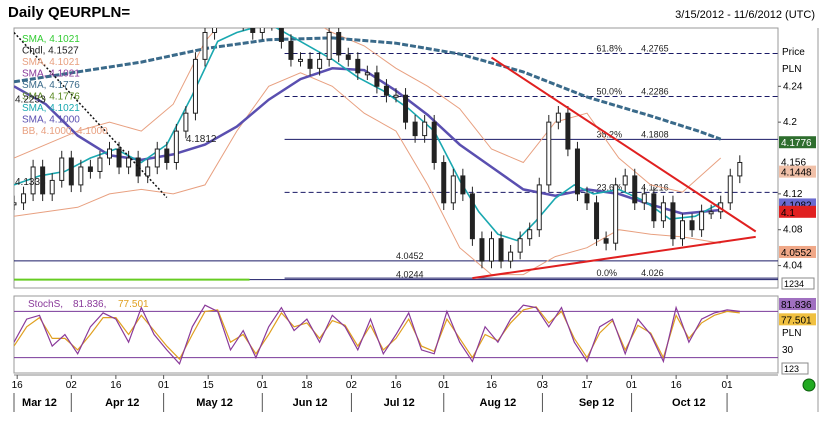 Image resolution: width=823 pixels, height=430 pixels. What do you see at coordinates (498, 403) in the screenshot?
I see `month-label: Aug 12` at bounding box center [498, 403].